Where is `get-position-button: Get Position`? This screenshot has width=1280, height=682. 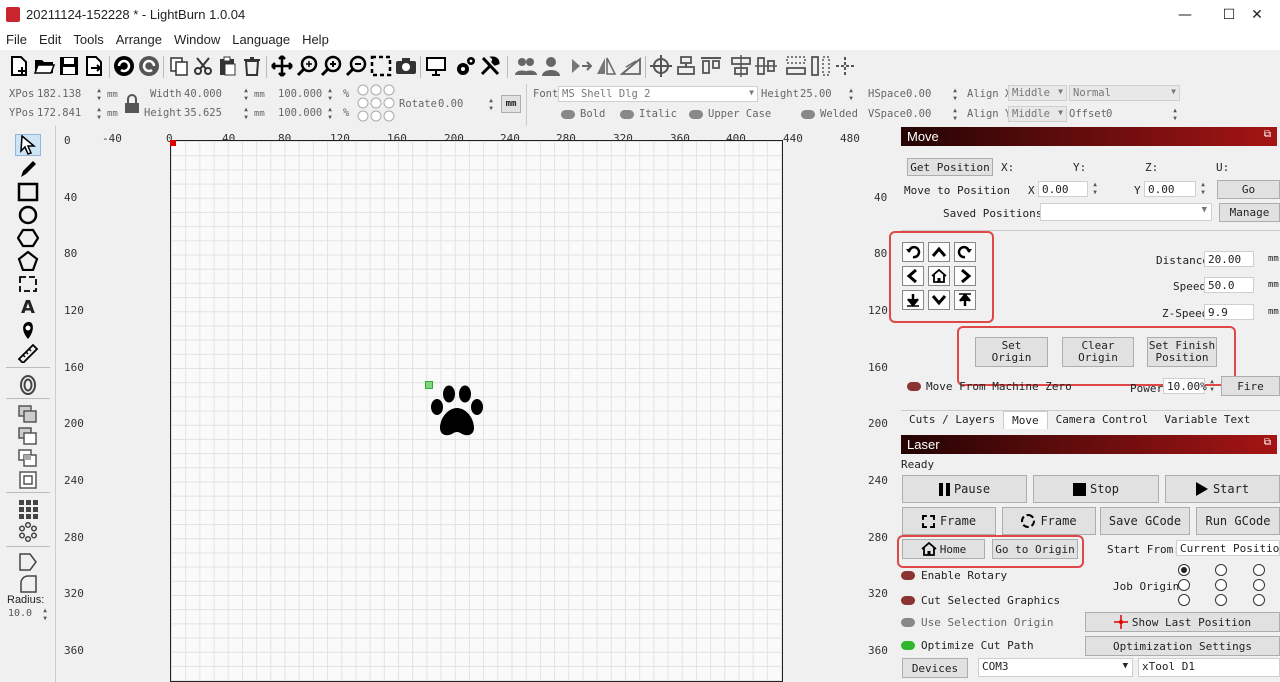
get-position-button: Get Position is located at coordinates (950, 167).